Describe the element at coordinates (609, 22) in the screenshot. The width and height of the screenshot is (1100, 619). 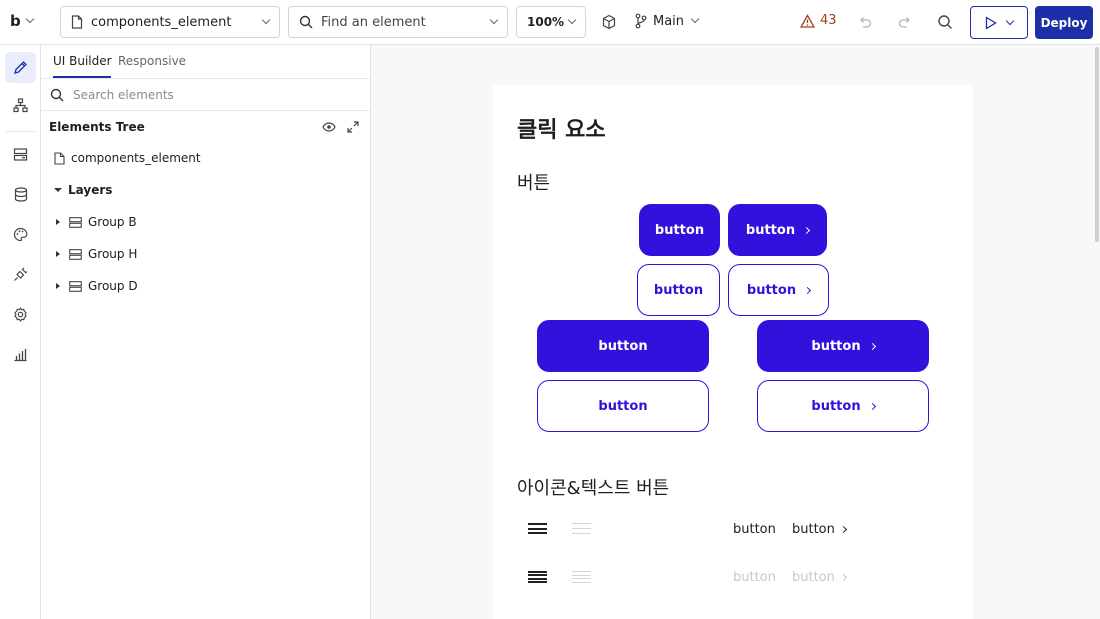
I see `cube-icon` at that location.